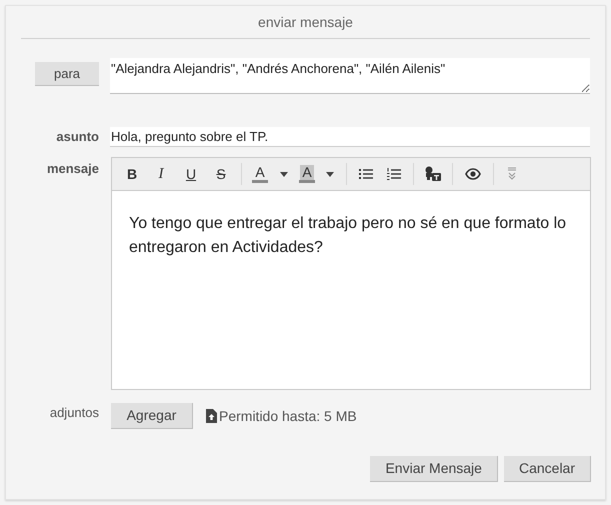 The height and width of the screenshot is (505, 611). I want to click on subject-field: Hola, pregunto sobre el TP., so click(350, 137).